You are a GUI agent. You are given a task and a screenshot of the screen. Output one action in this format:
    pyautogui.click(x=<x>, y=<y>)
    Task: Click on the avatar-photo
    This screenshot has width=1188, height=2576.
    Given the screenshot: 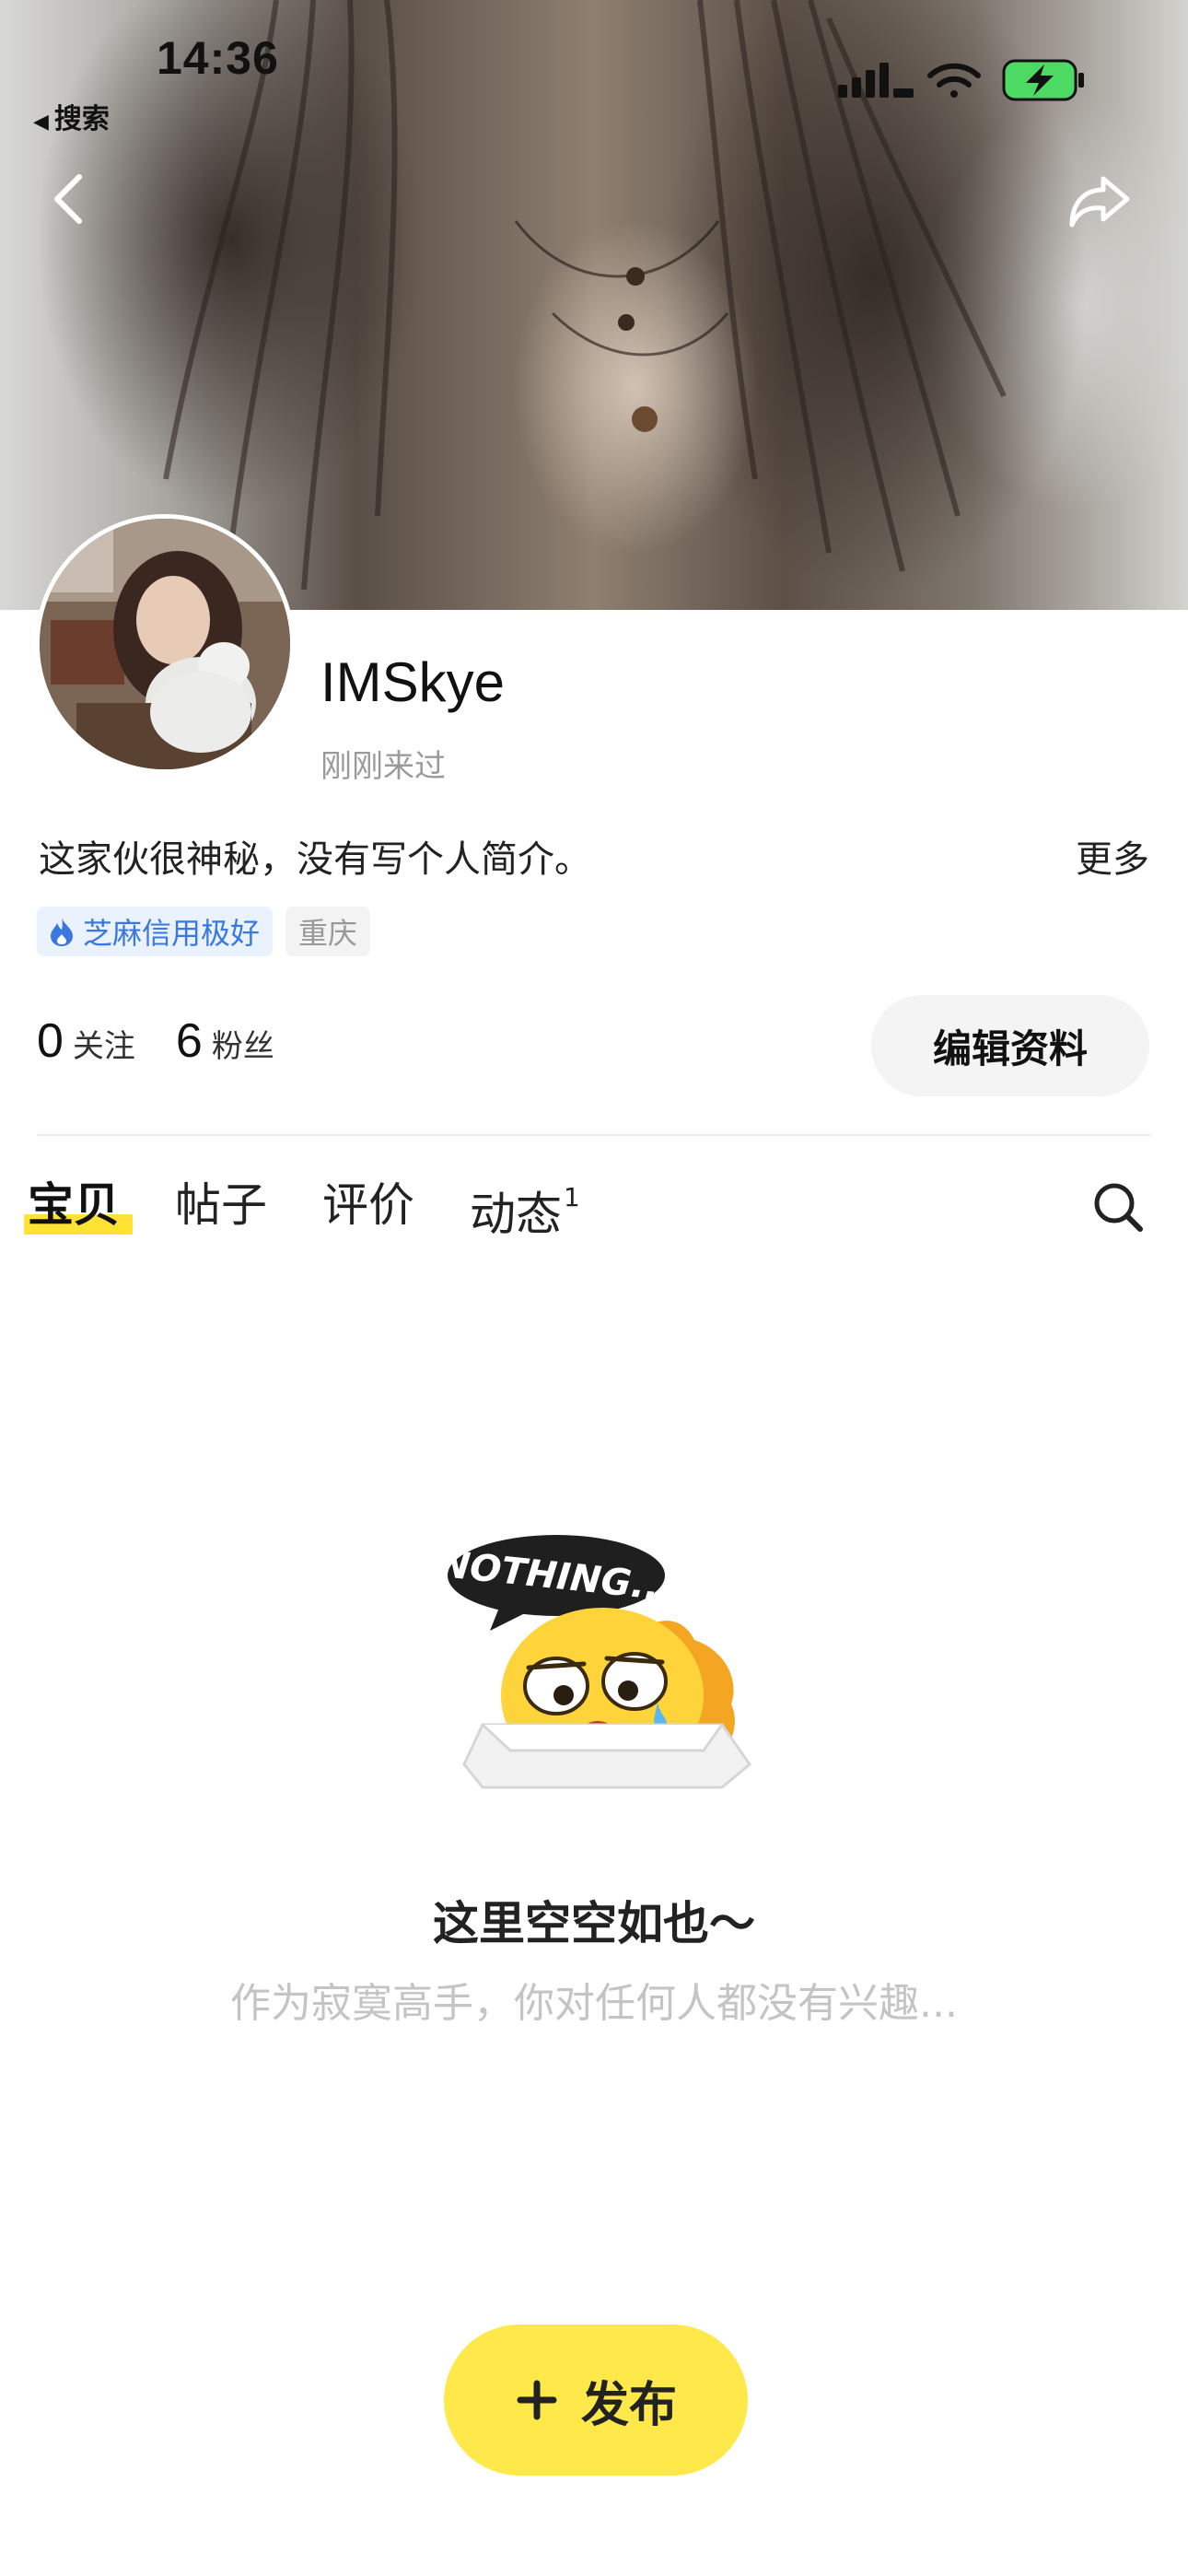 What is the action you would take?
    pyautogui.click(x=165, y=644)
    